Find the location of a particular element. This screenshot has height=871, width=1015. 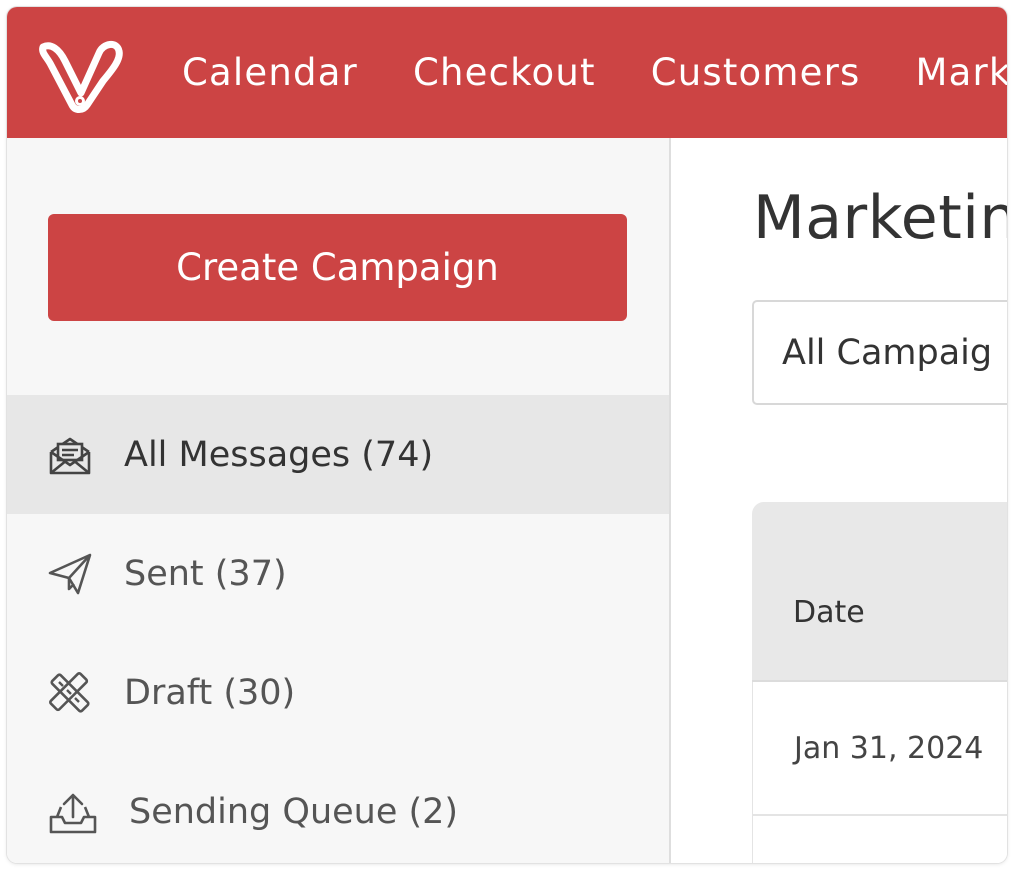

tray-upload-icon is located at coordinates (73, 813).